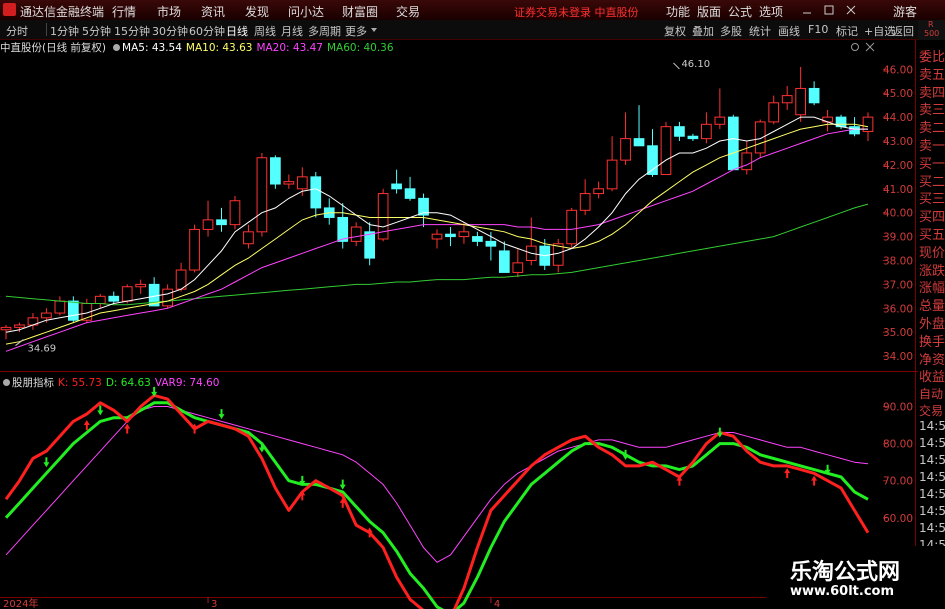 The height and width of the screenshot is (609, 945). I want to click on var9-label: VAR9: 74.60, so click(187, 383).